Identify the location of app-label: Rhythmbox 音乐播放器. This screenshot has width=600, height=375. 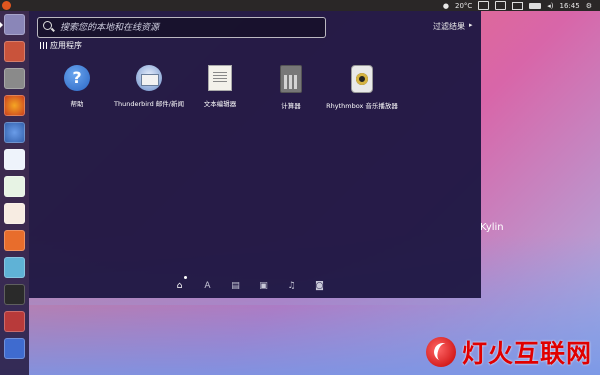
(362, 106).